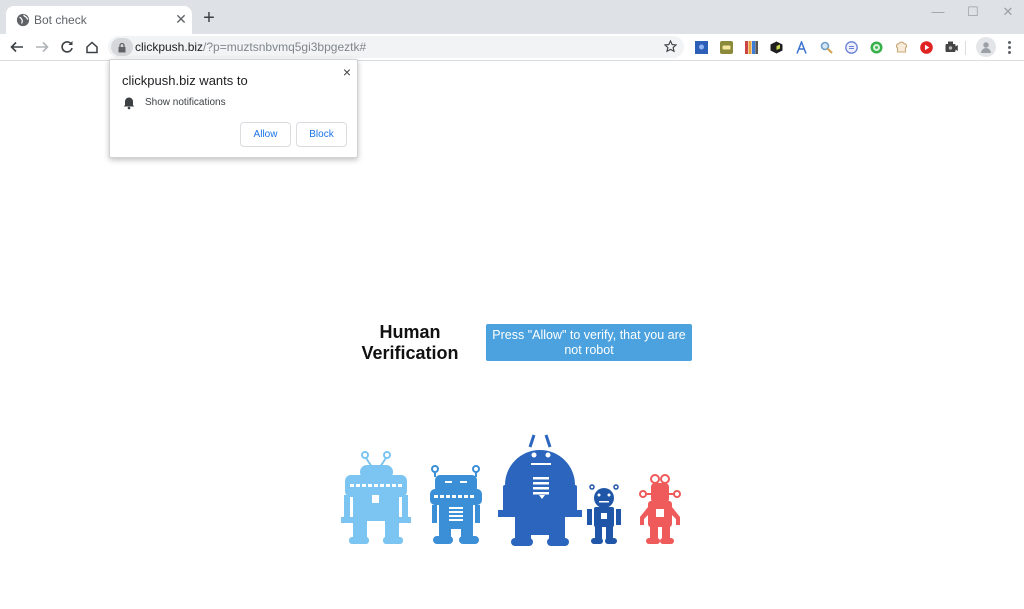 The image size is (1024, 609). Describe the element at coordinates (181, 19) in the screenshot. I see `tab-close-icon: ✕` at that location.